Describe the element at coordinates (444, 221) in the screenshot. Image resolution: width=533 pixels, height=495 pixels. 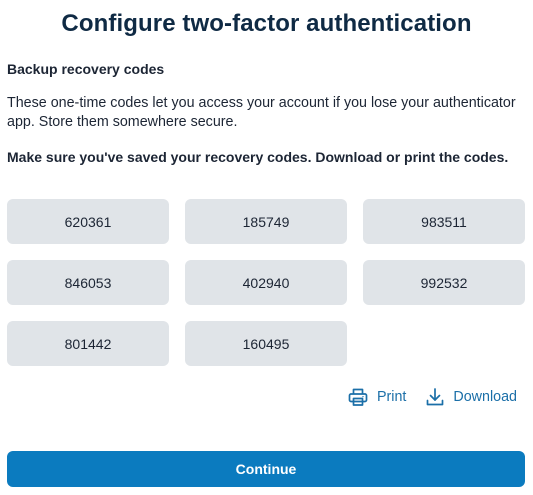
I see `recovery-code: 983511` at that location.